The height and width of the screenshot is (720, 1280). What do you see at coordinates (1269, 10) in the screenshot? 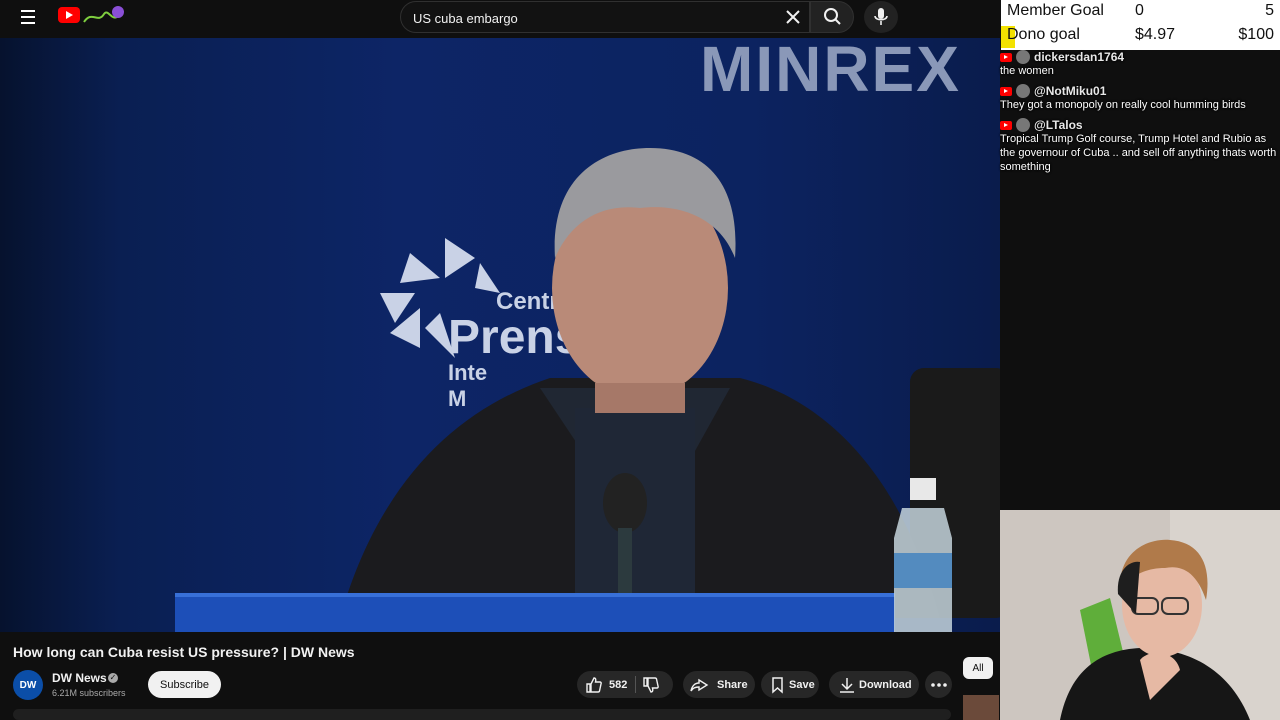
I see `member-goal-target: 5` at bounding box center [1269, 10].